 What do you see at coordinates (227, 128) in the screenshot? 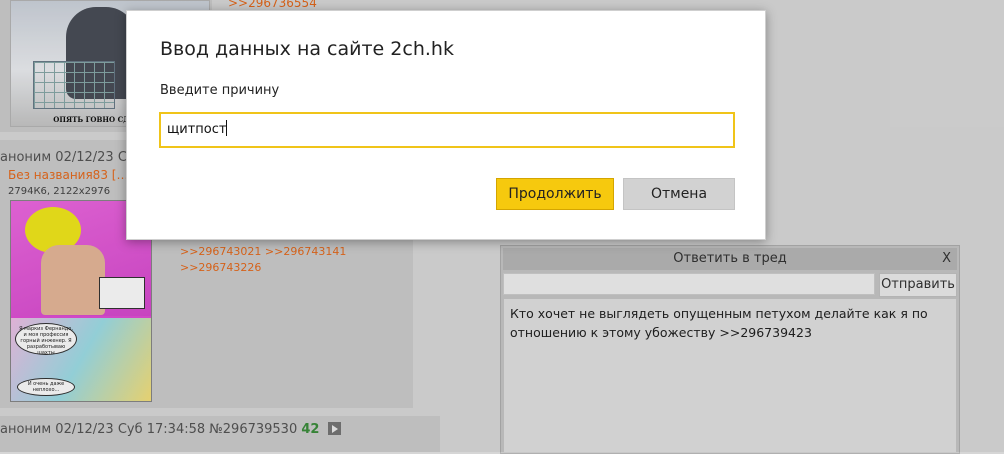
I see `text-caret` at bounding box center [227, 128].